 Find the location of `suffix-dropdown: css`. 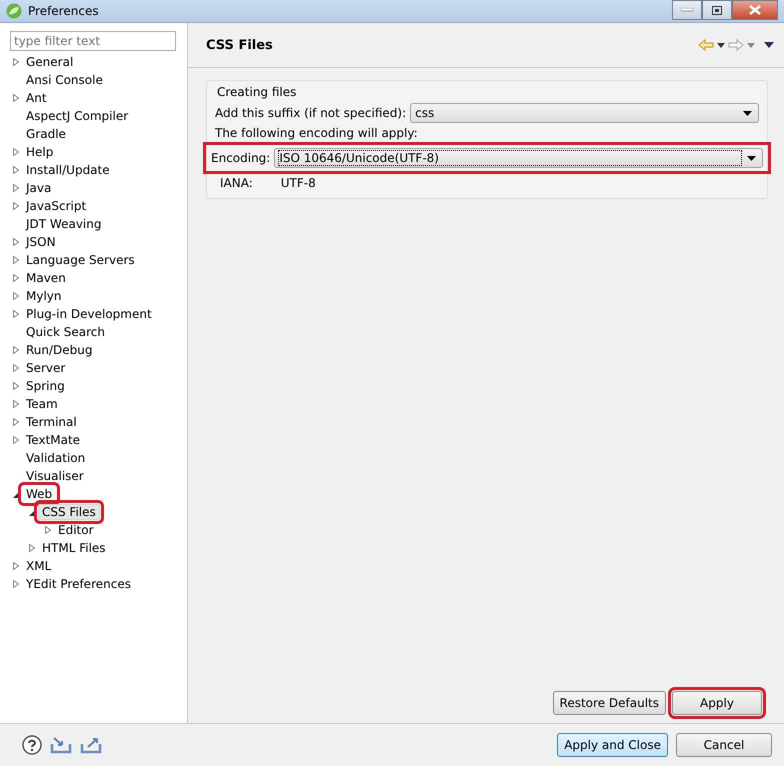

suffix-dropdown: css is located at coordinates (584, 113).